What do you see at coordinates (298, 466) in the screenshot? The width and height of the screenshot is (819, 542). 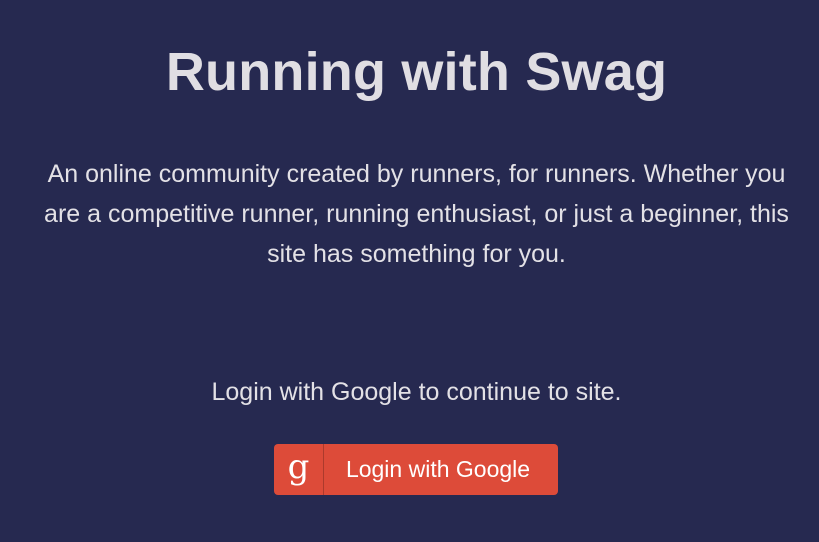 I see `google-g-icon: g` at bounding box center [298, 466].